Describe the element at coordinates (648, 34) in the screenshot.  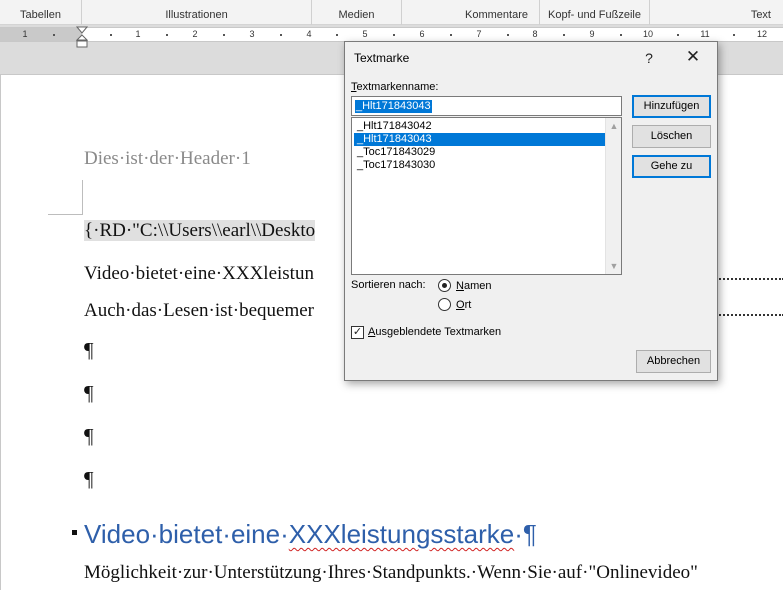
I see `ruler-tick: 10` at that location.